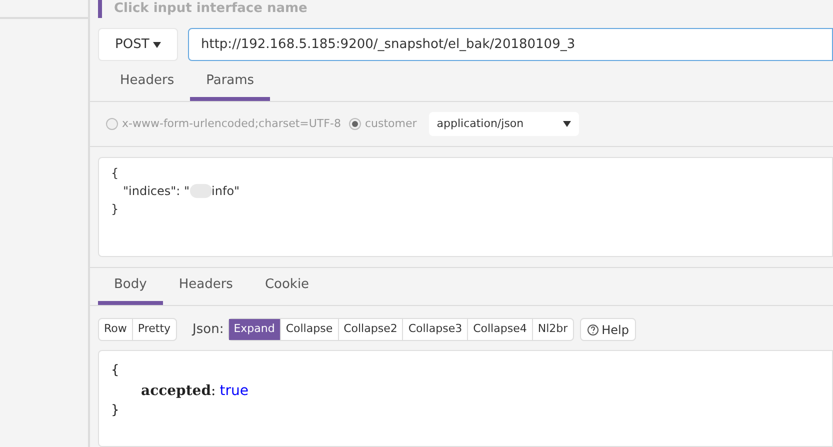 This screenshot has height=447, width=833. Describe the element at coordinates (254, 329) in the screenshot. I see `toggle-button: Expand` at that location.